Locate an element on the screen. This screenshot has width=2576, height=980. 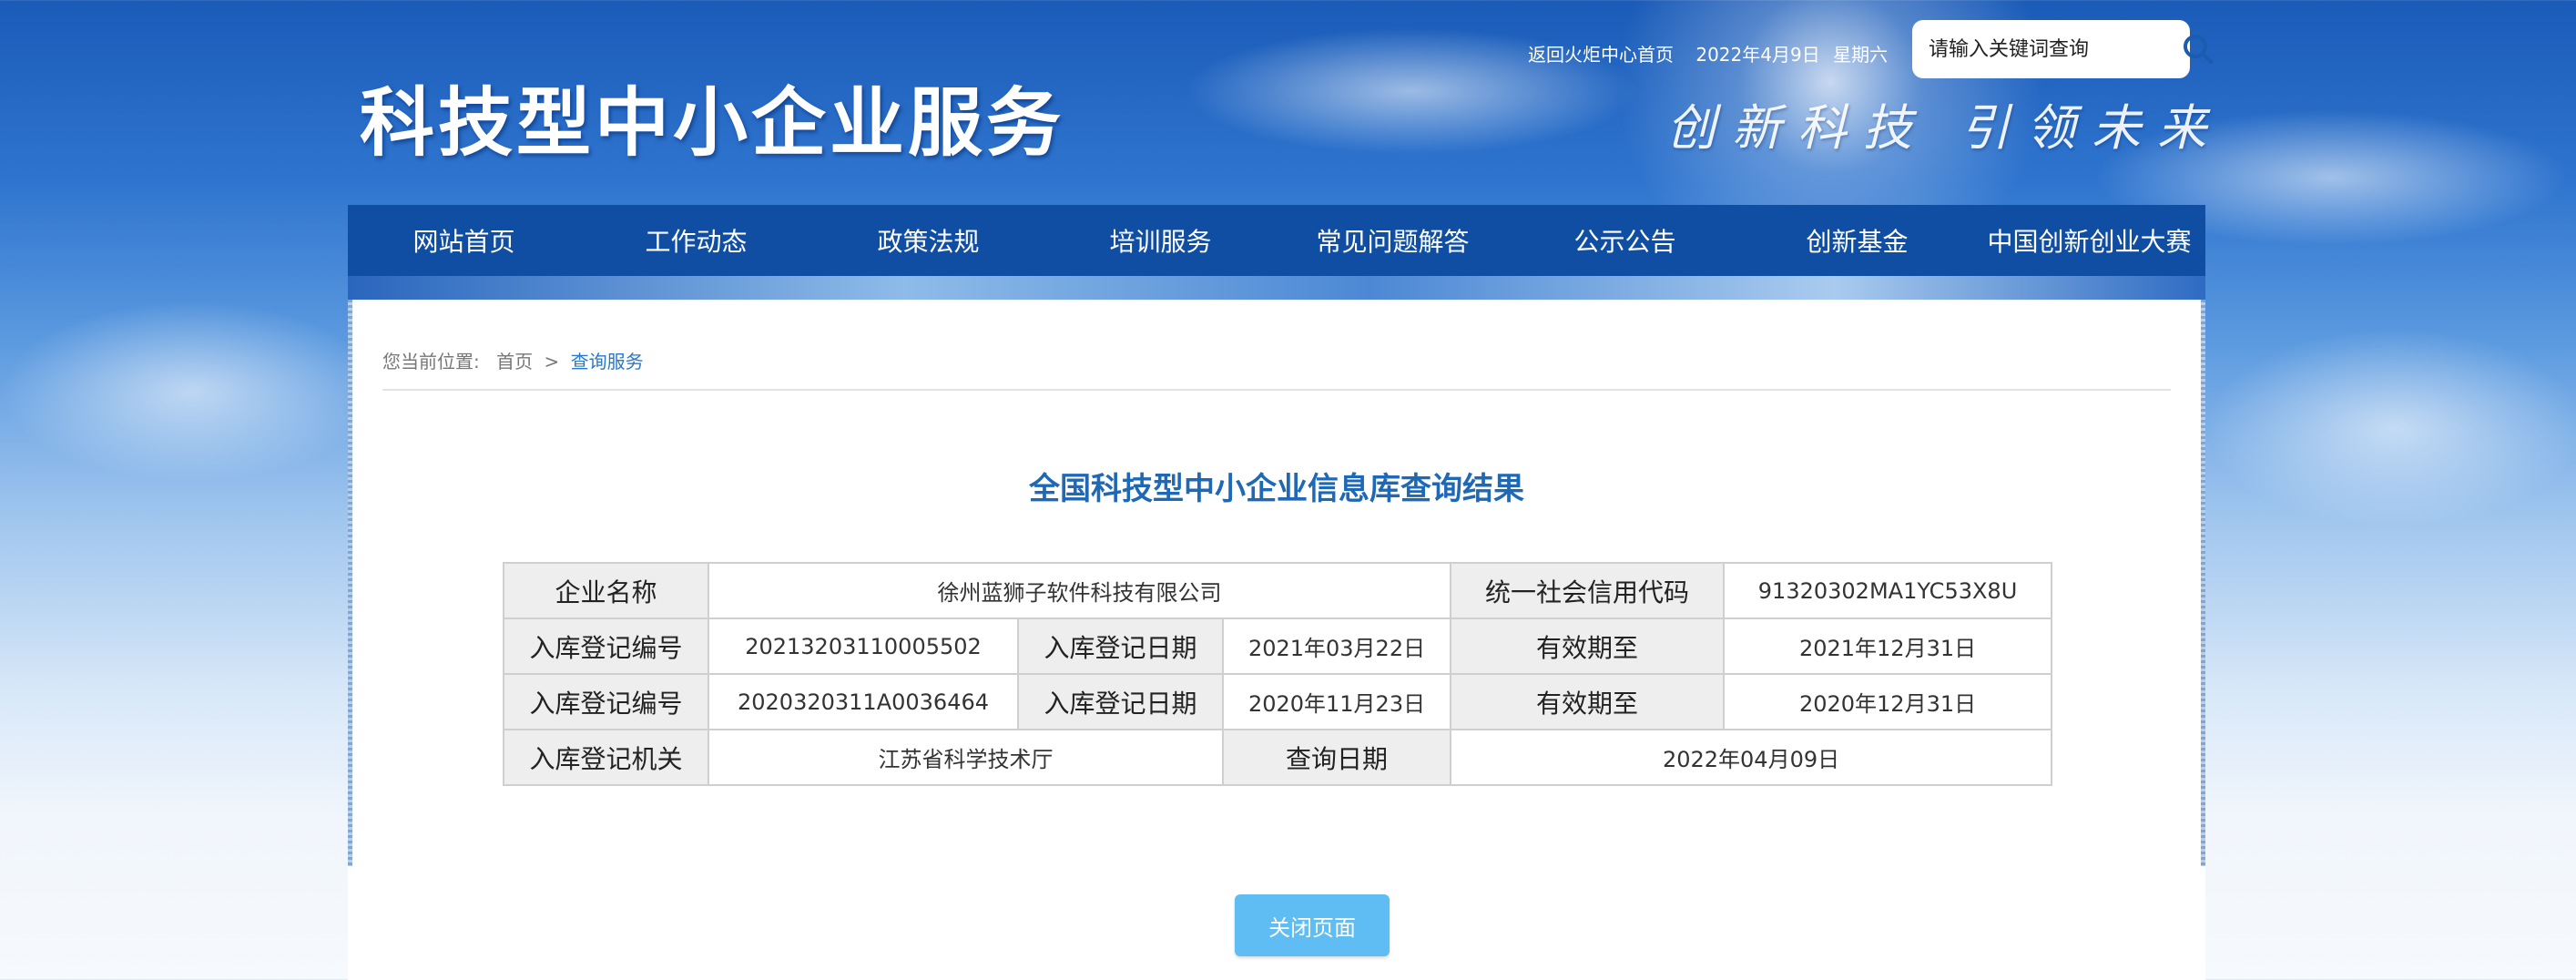
company-name-value: 徐州蓝狮子软件科技有限公司 is located at coordinates (1079, 591).